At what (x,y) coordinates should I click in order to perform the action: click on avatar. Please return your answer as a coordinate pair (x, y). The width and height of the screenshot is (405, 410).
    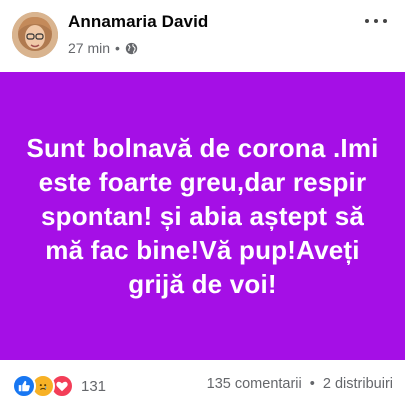
    Looking at the image, I should click on (35, 35).